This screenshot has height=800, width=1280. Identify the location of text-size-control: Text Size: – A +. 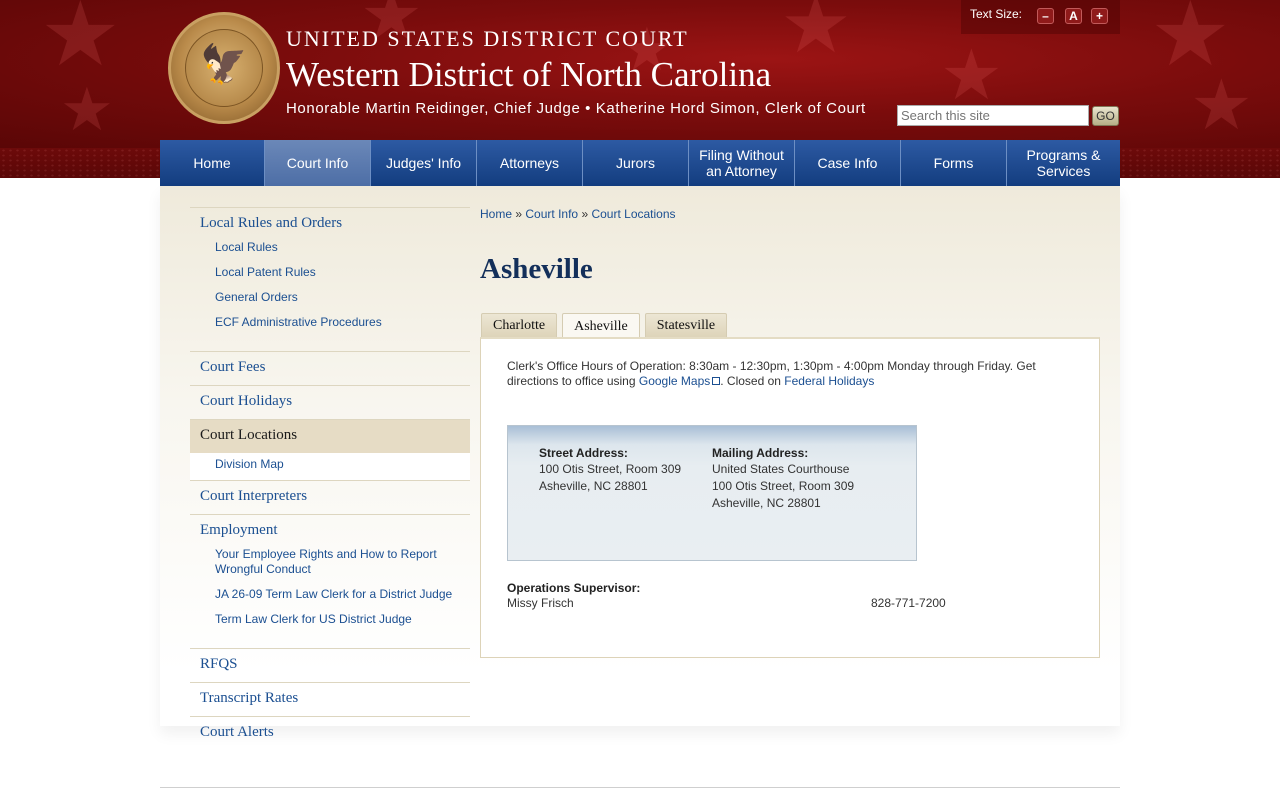
(1040, 17).